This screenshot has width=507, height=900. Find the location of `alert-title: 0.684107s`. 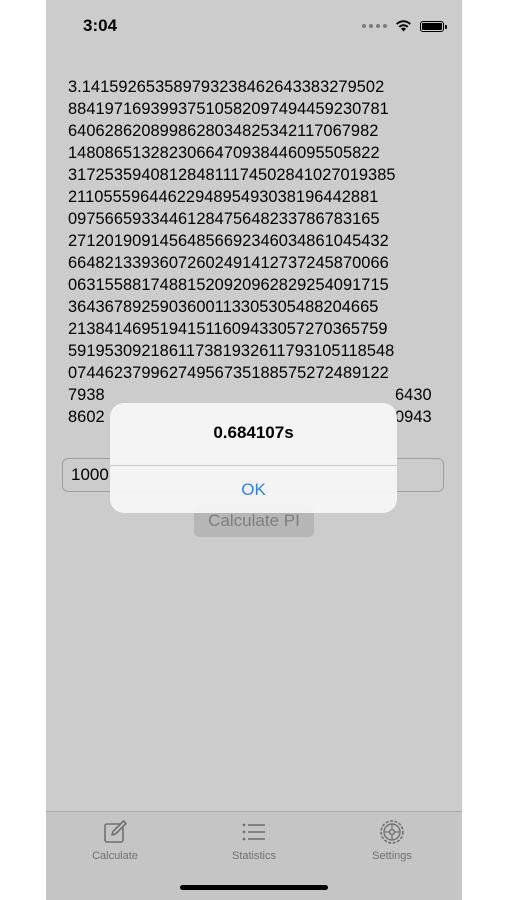

alert-title: 0.684107s is located at coordinates (253, 432).